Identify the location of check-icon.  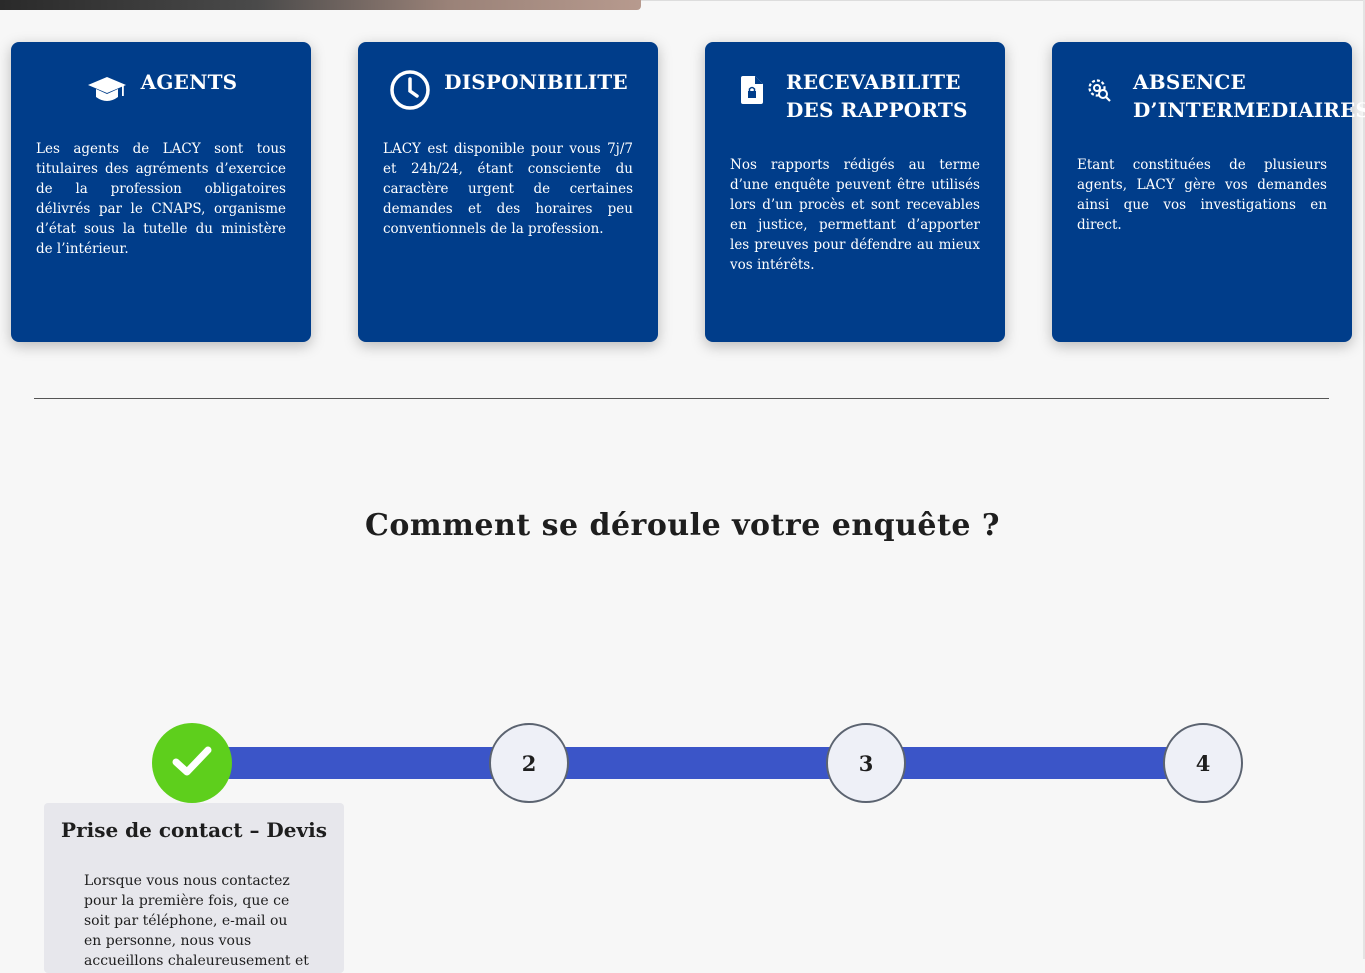
(192, 763).